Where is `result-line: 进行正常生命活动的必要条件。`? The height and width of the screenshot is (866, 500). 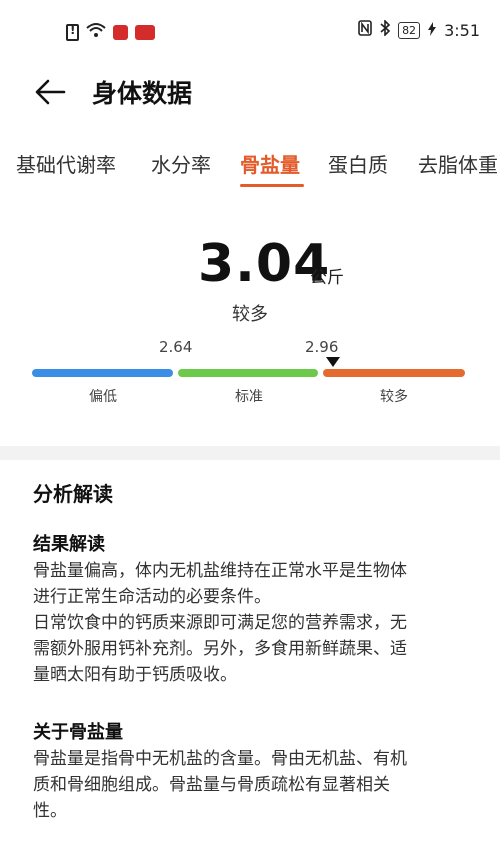 result-line: 进行正常生命活动的必要条件。 is located at coordinates (152, 597).